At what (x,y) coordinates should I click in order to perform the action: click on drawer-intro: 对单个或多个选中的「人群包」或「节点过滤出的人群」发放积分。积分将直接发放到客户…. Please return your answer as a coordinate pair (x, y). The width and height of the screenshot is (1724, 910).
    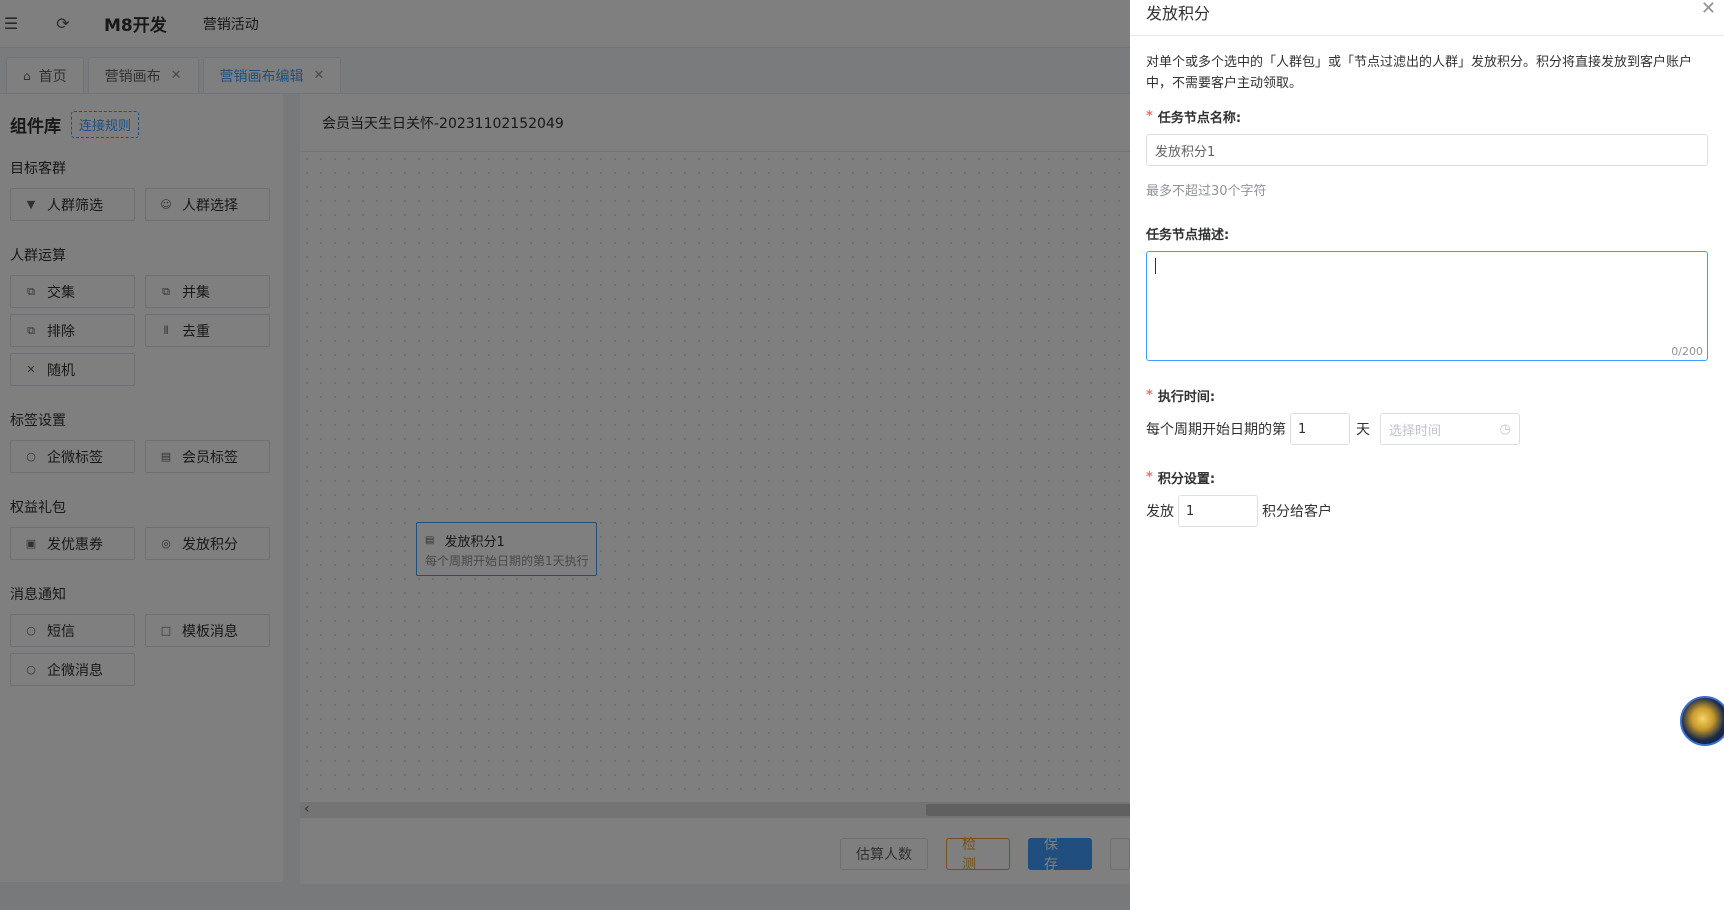
    Looking at the image, I should click on (1419, 73).